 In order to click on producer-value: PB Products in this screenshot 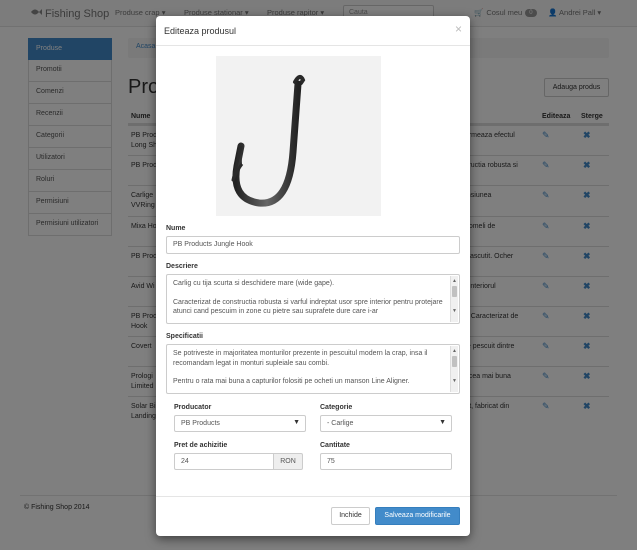, I will do `click(200, 423)`.